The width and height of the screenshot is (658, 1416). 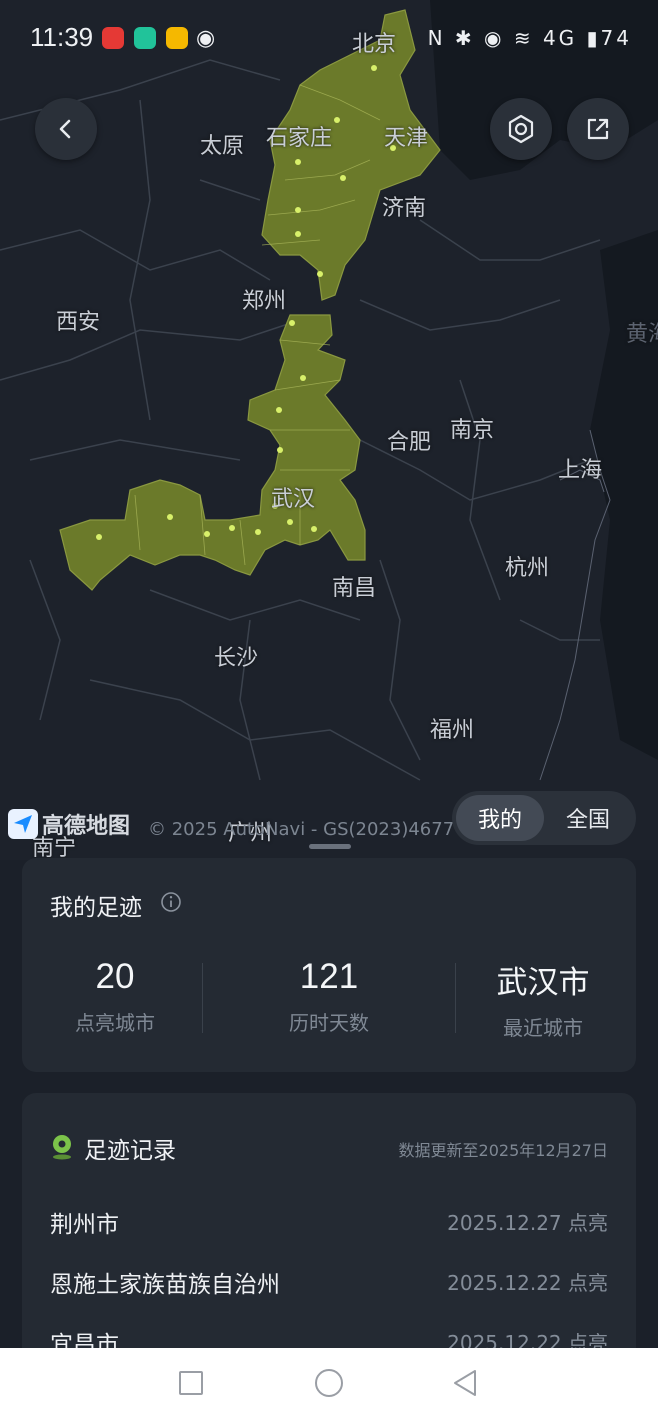 What do you see at coordinates (354, 588) in the screenshot?
I see `city-label: 南昌` at bounding box center [354, 588].